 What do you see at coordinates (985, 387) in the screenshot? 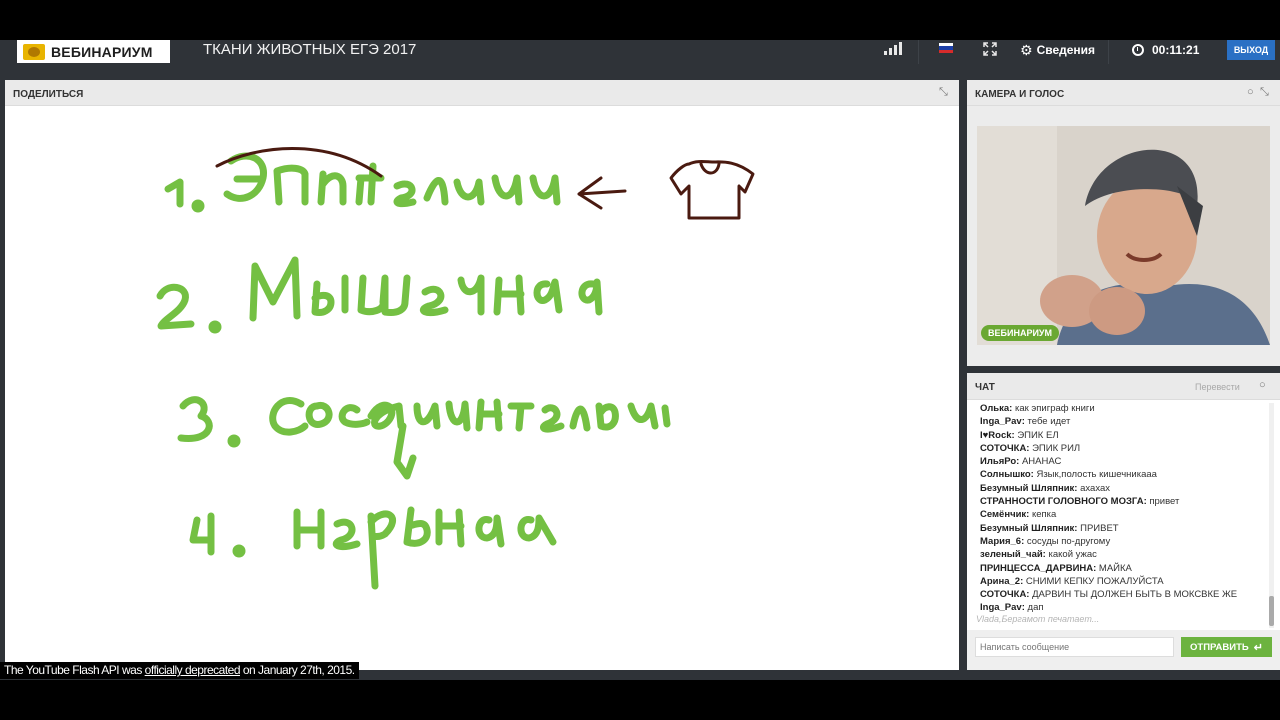
I see `chat-panel-title: ЧАТ` at bounding box center [985, 387].